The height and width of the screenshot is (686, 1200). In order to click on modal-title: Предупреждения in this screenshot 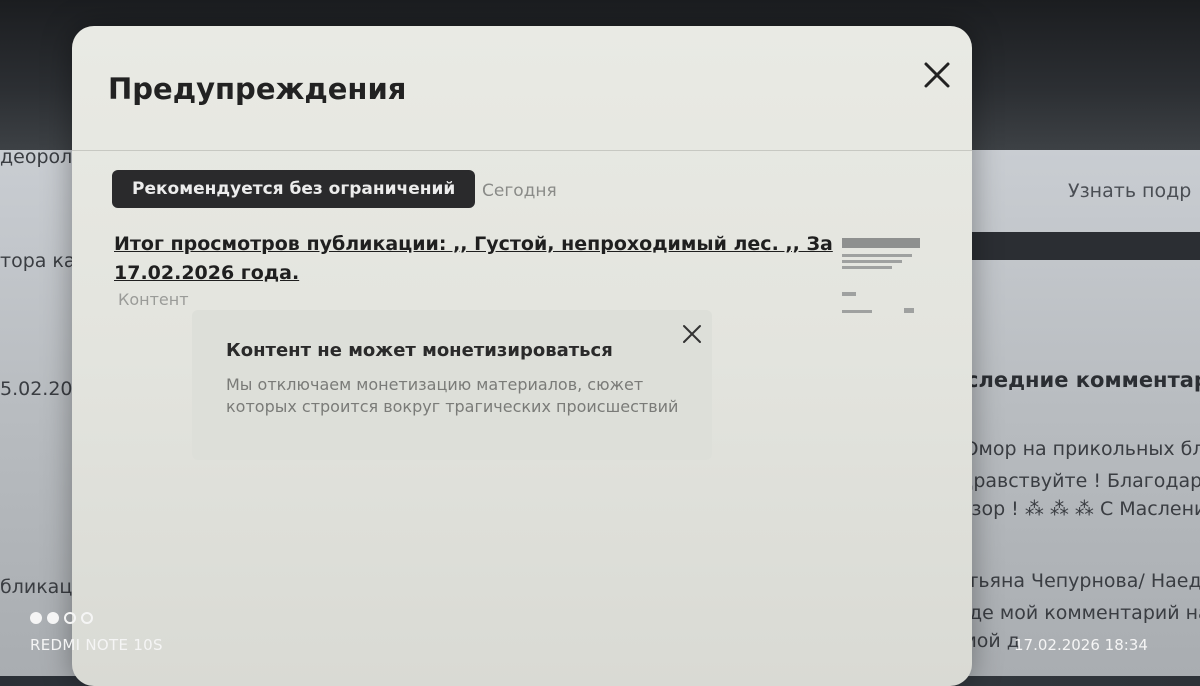, I will do `click(257, 89)`.